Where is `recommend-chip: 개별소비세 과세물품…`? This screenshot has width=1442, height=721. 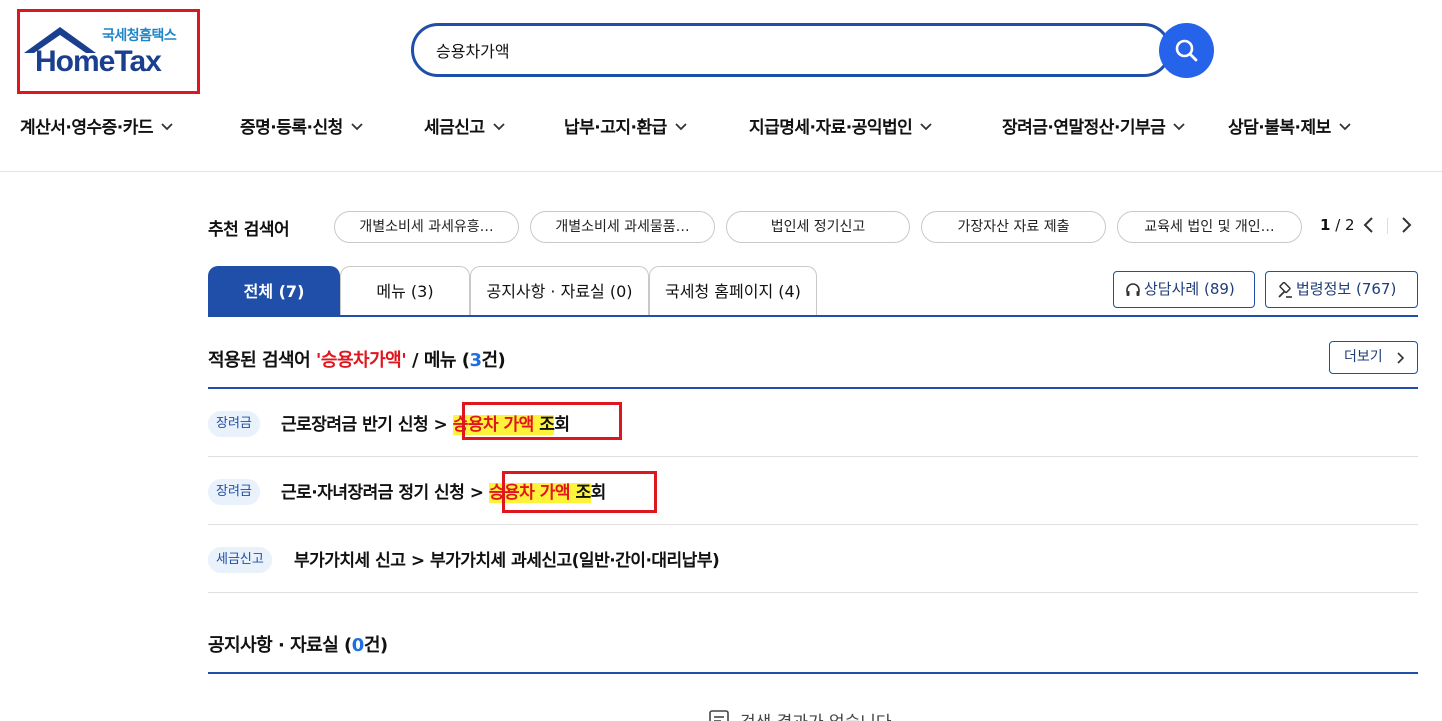 recommend-chip: 개별소비세 과세물품… is located at coordinates (622, 227).